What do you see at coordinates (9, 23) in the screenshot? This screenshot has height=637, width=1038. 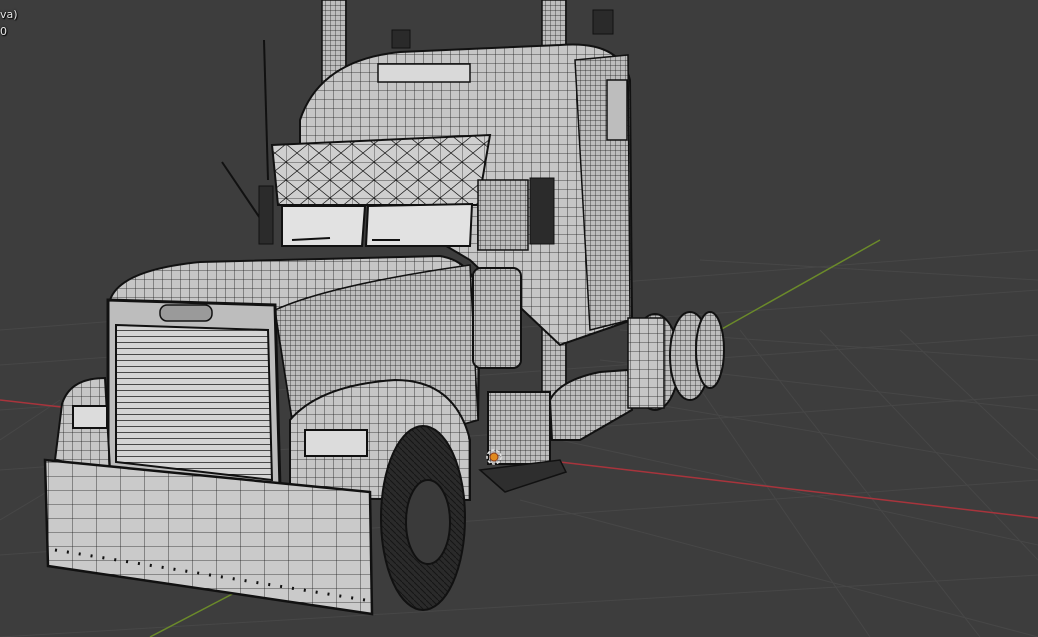 I see `viewport-overlay-info: va) 0` at bounding box center [9, 23].